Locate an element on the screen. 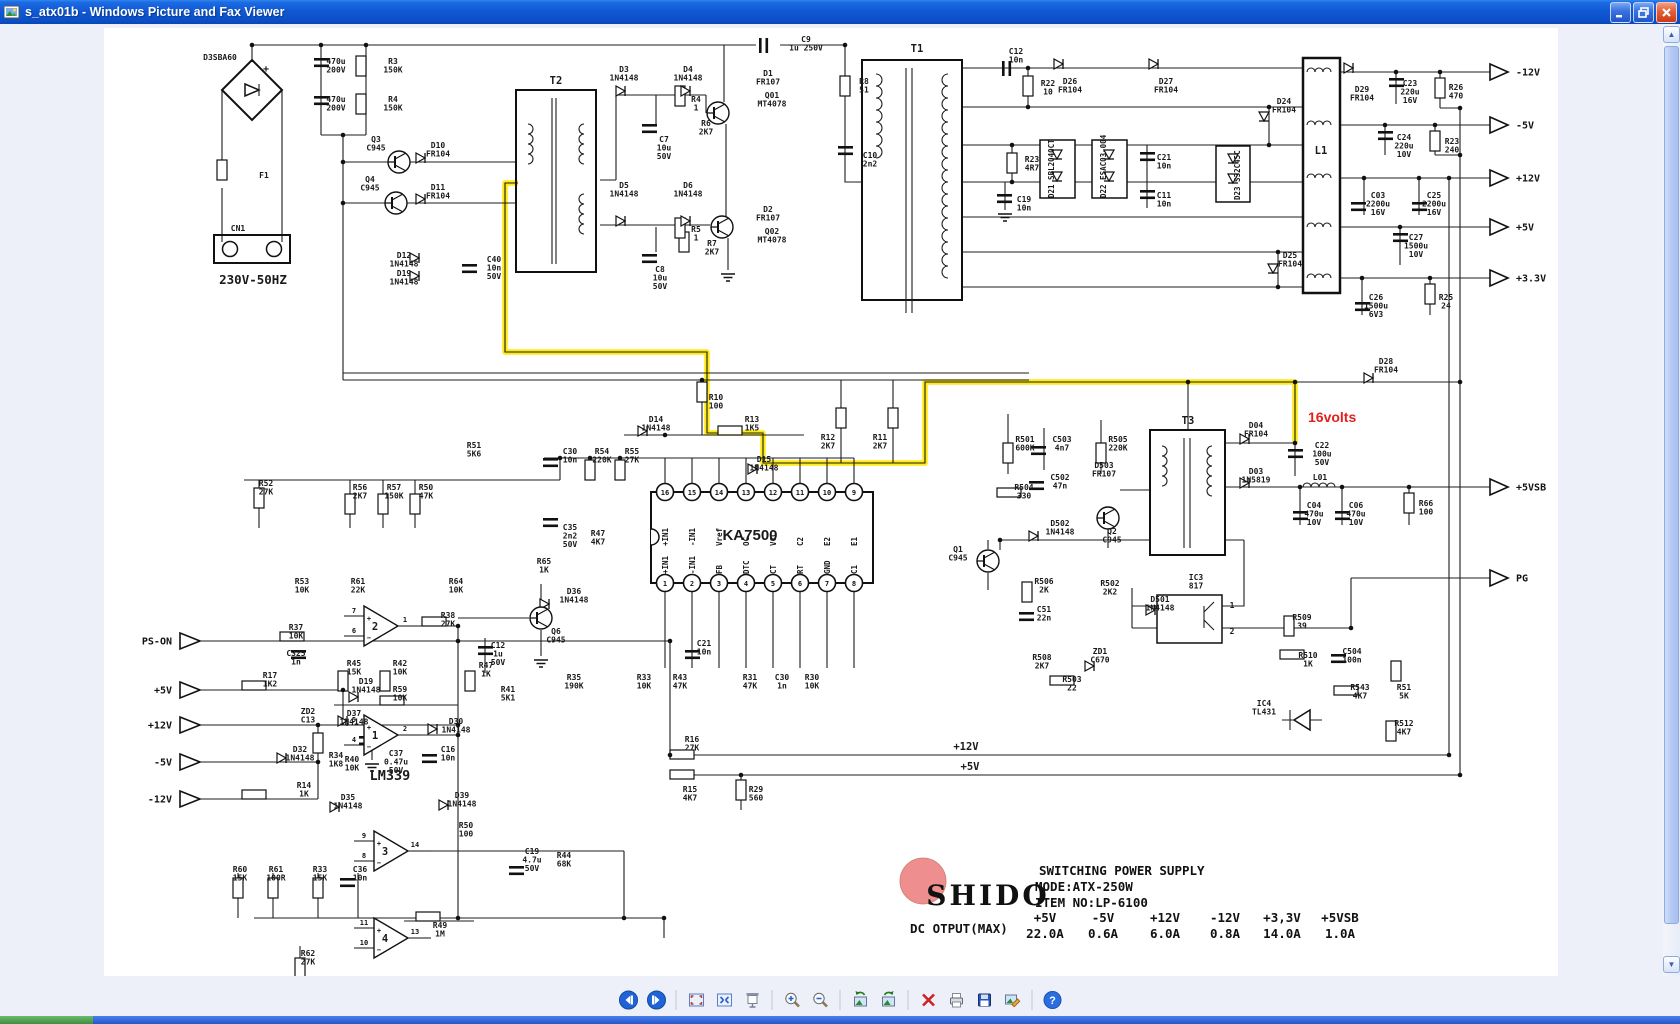  svg-text:R171K2: R17 1K2 is located at coordinates (270, 680).